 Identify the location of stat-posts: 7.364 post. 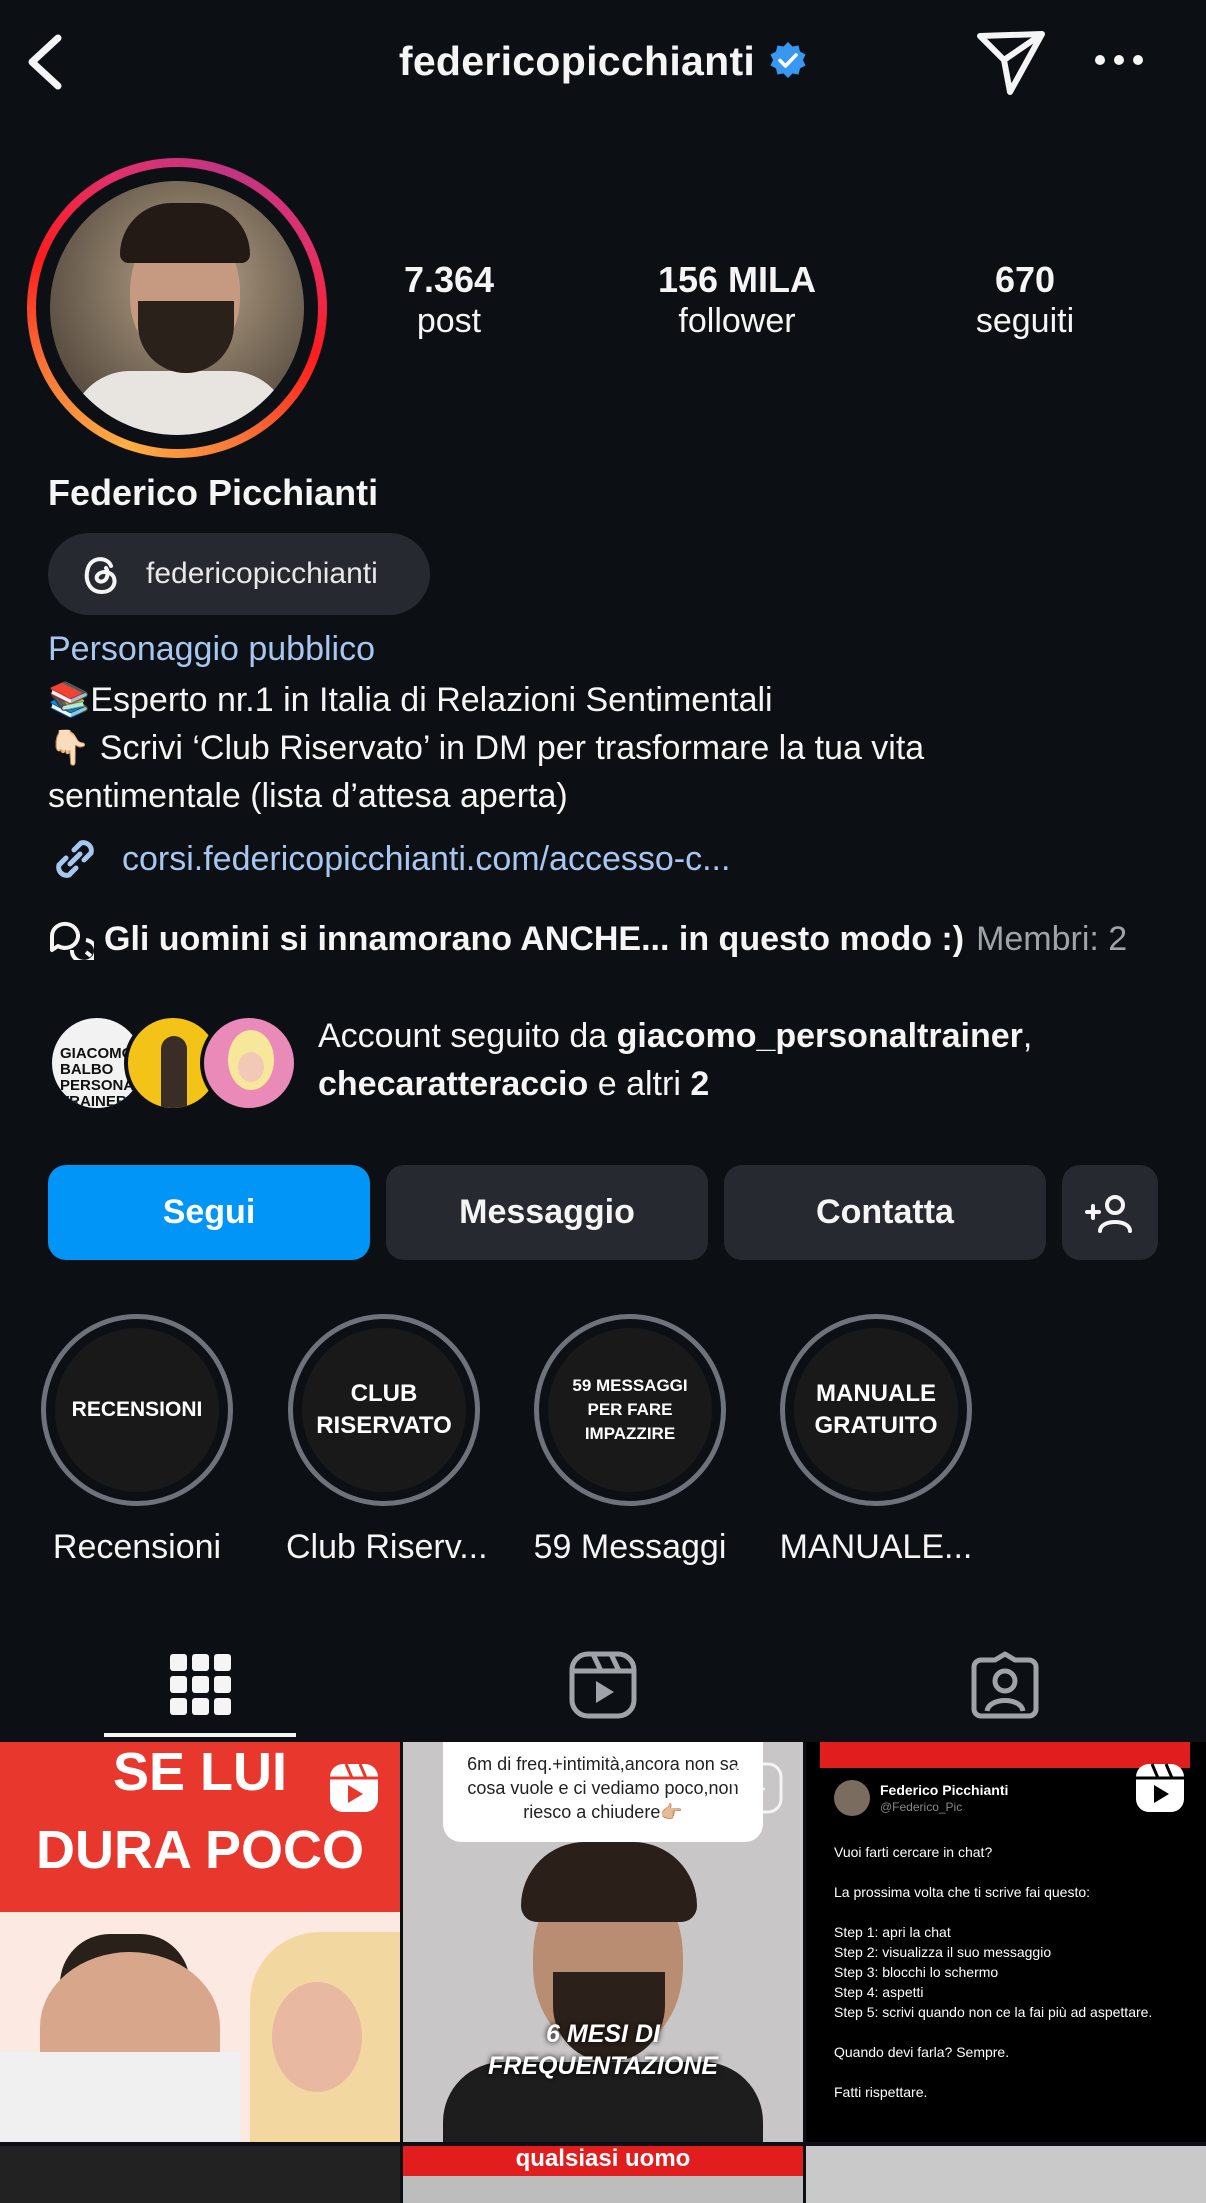
(449, 301).